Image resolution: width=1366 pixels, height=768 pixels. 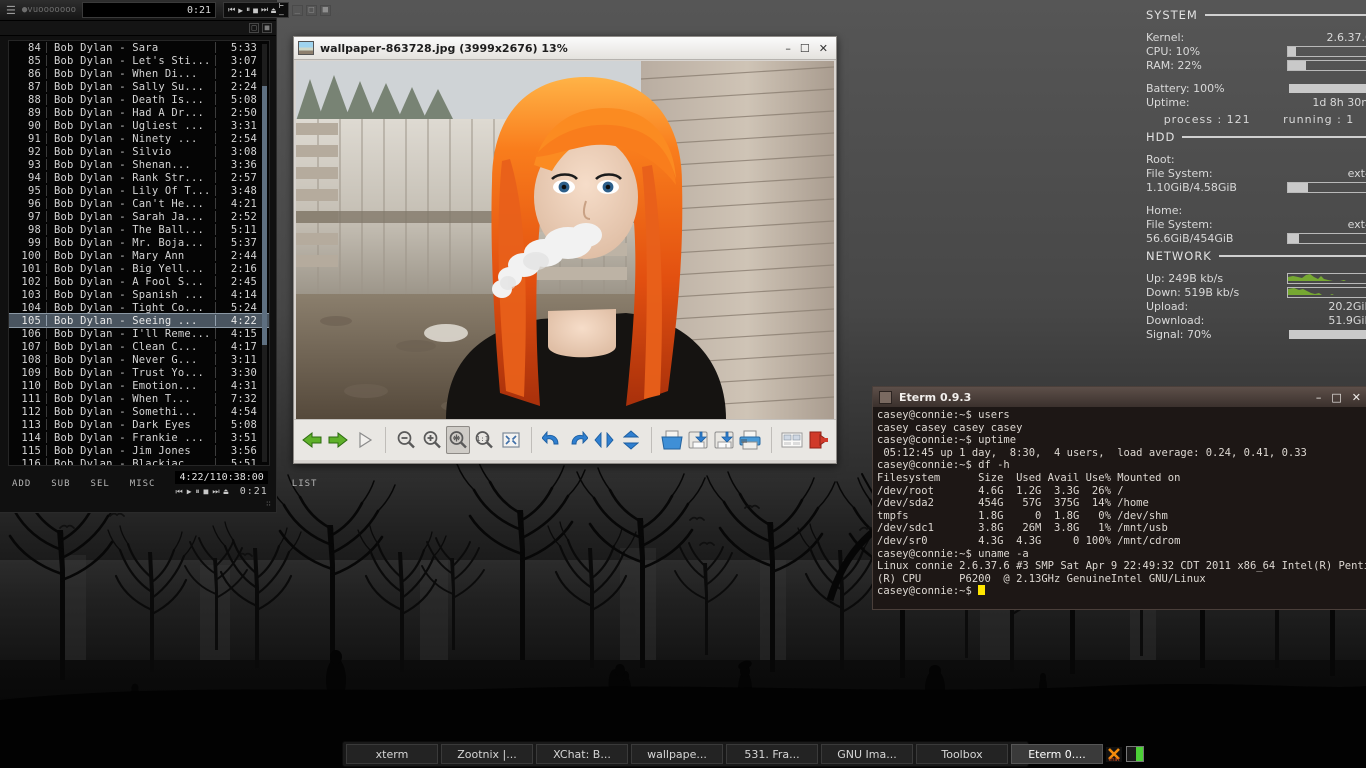 What do you see at coordinates (179, 492) in the screenshot?
I see `mini-skip-back-icon: ⏮` at bounding box center [179, 492].